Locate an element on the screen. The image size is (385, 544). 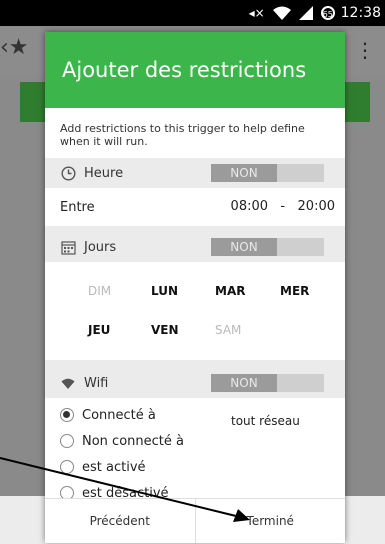
radio-est-active: est activé is located at coordinates (103, 467).